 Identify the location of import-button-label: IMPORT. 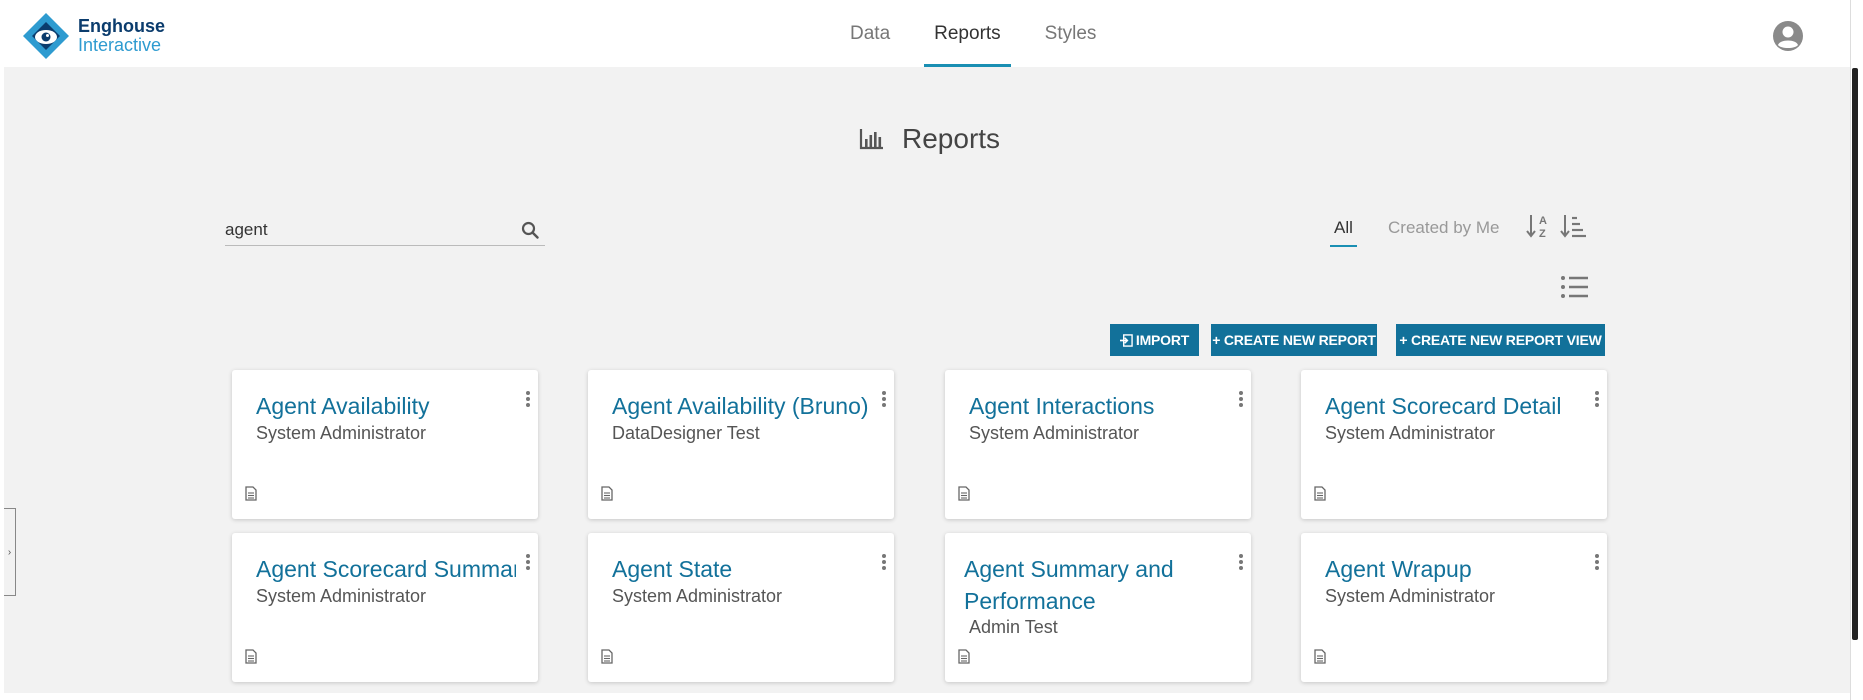
(1162, 340).